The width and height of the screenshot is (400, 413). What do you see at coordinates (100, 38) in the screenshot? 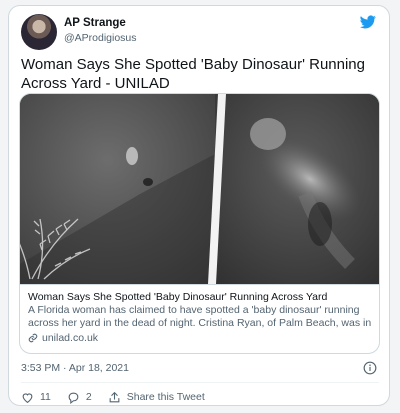
I see `author-handle: @AProdigiosus` at bounding box center [100, 38].